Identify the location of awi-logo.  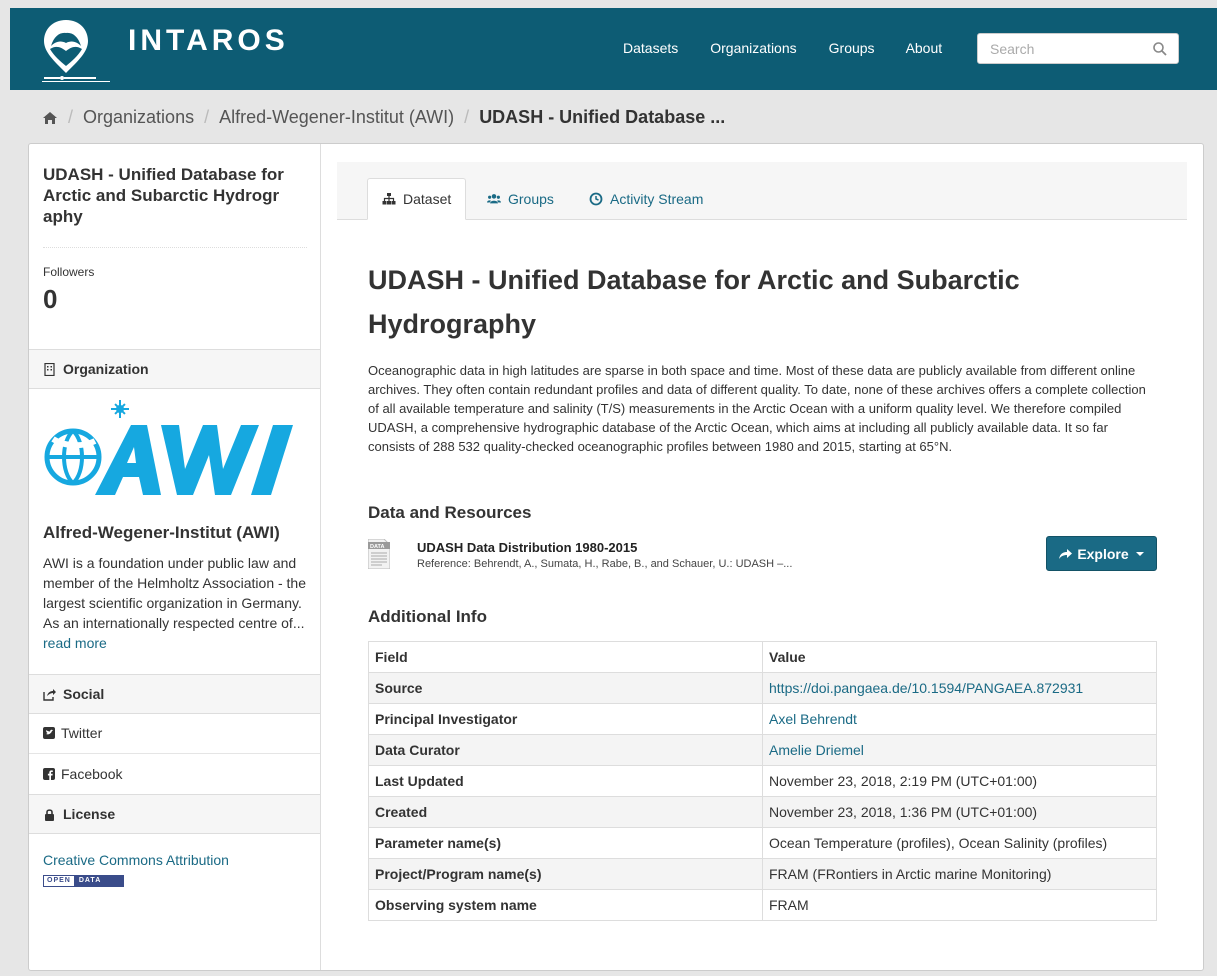
(174, 449).